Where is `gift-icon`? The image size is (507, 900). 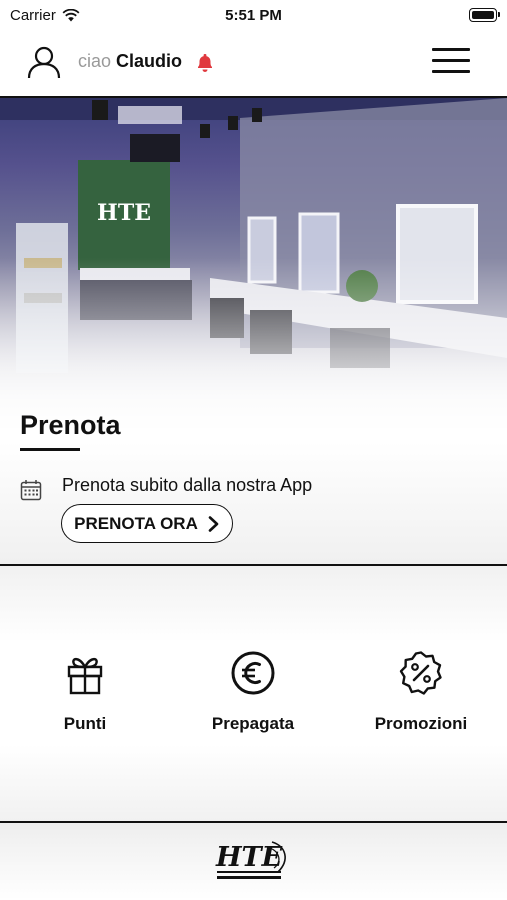
gift-icon is located at coordinates (85, 676).